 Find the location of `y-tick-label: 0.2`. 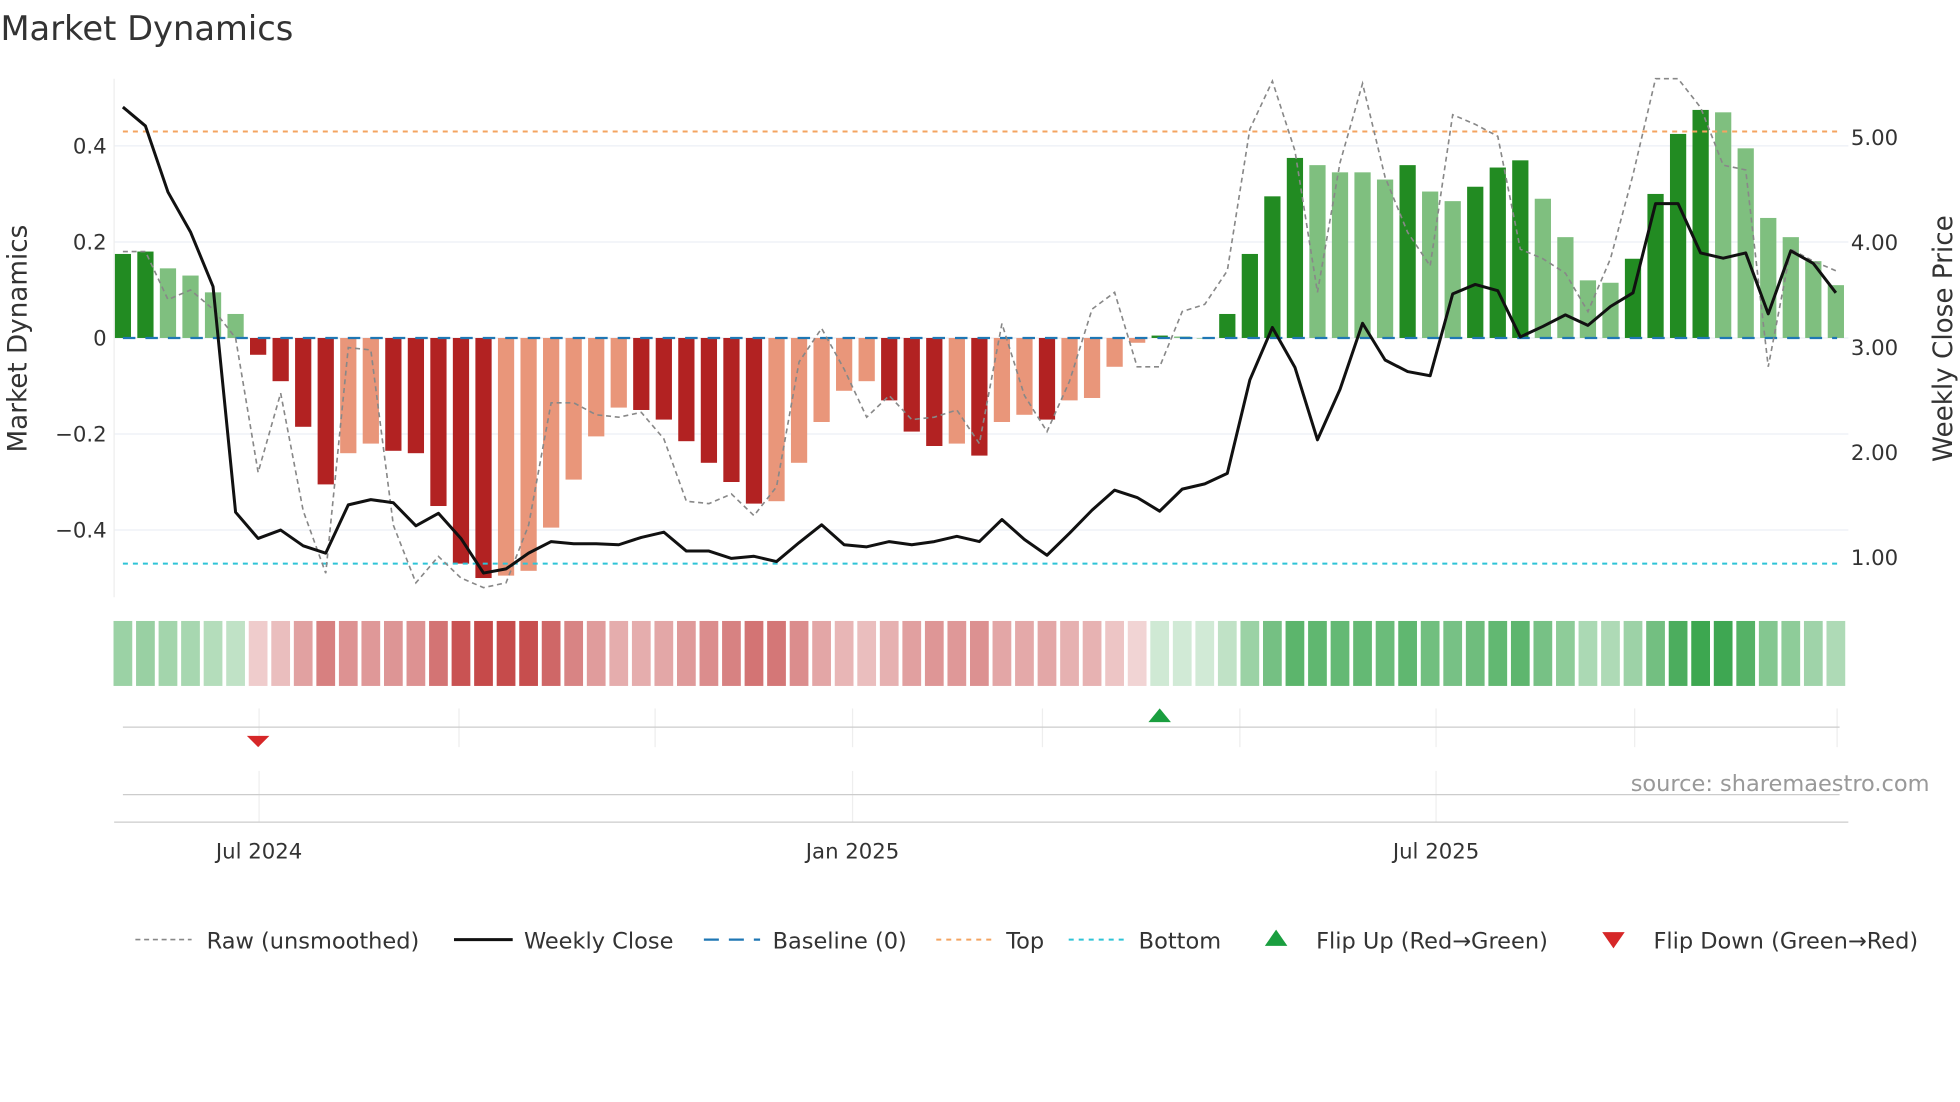

y-tick-label: 0.2 is located at coordinates (90, 242).